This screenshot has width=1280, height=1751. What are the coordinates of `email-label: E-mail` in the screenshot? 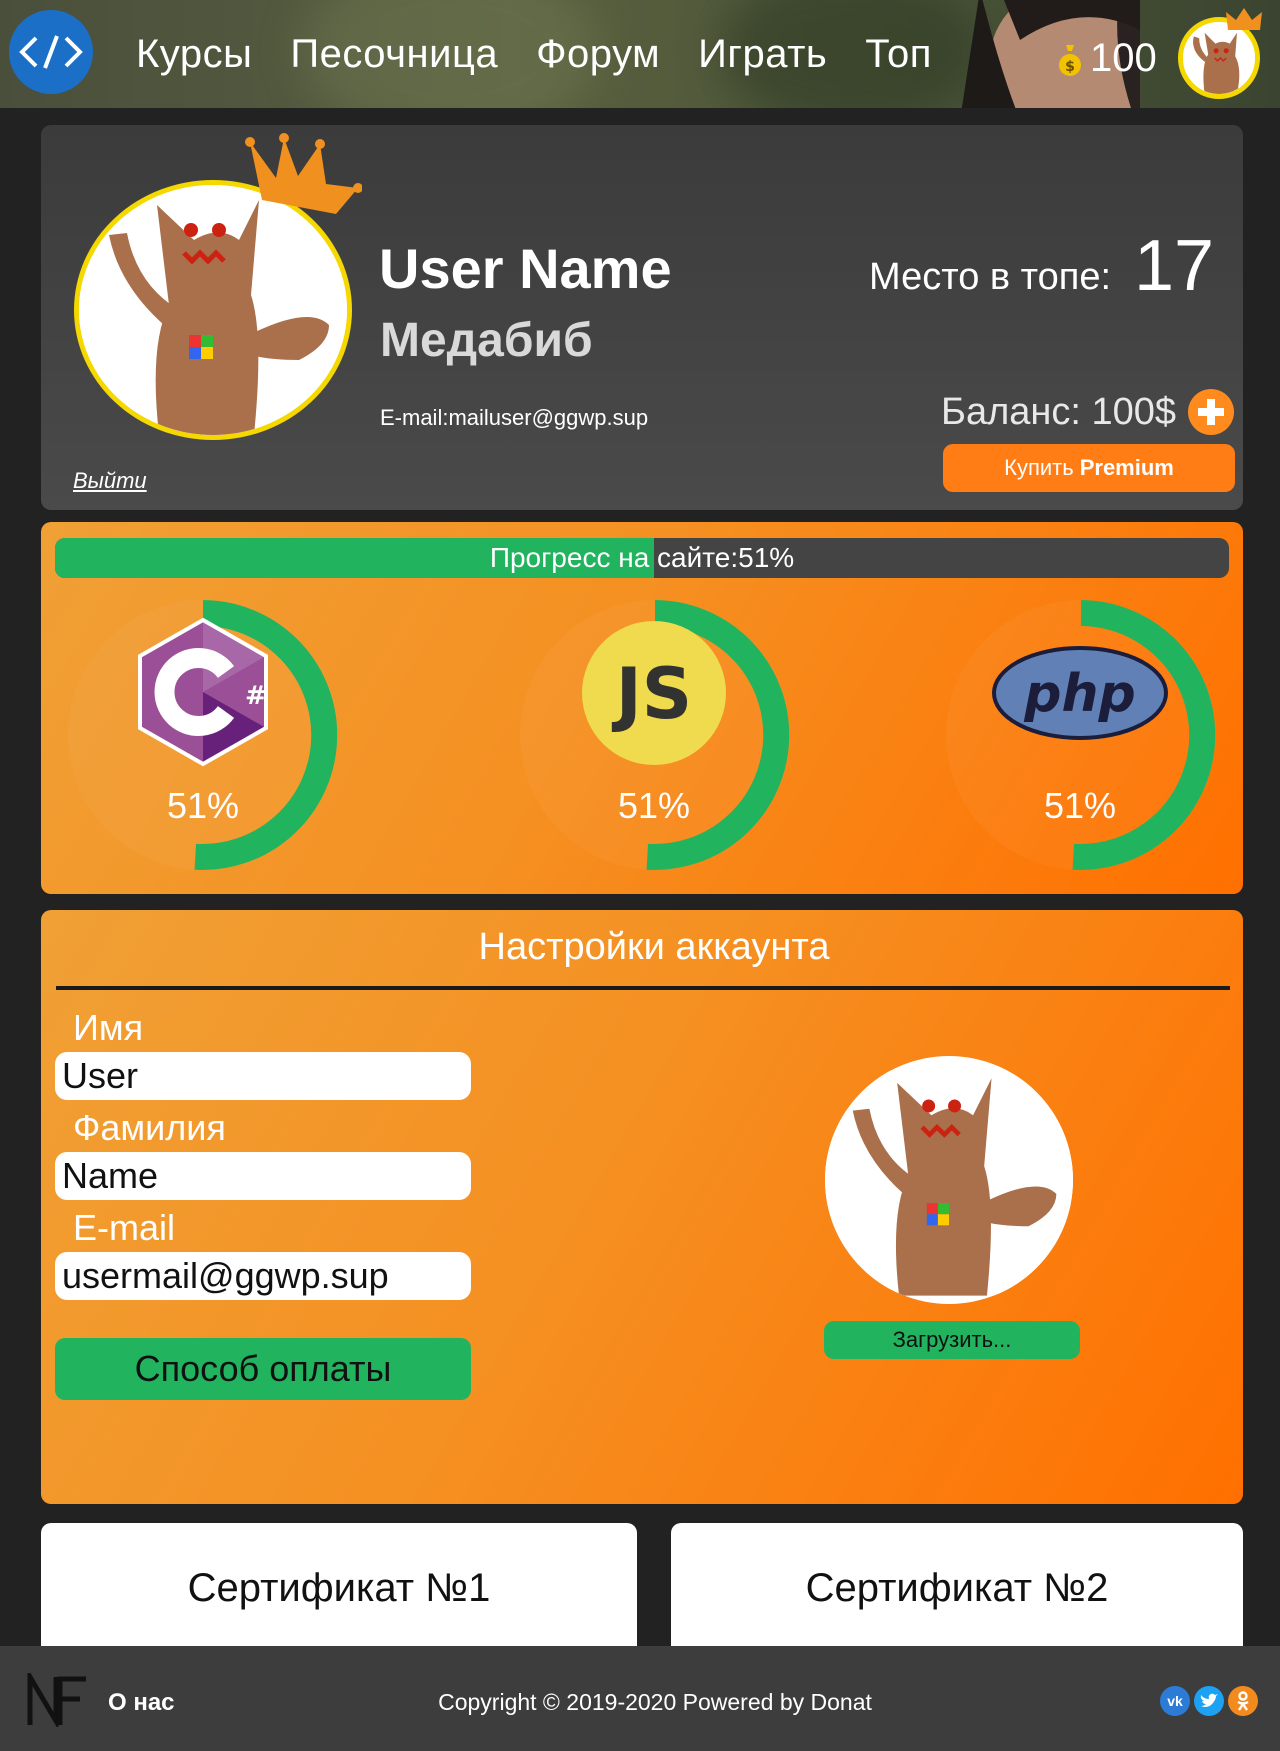 It's located at (124, 1227).